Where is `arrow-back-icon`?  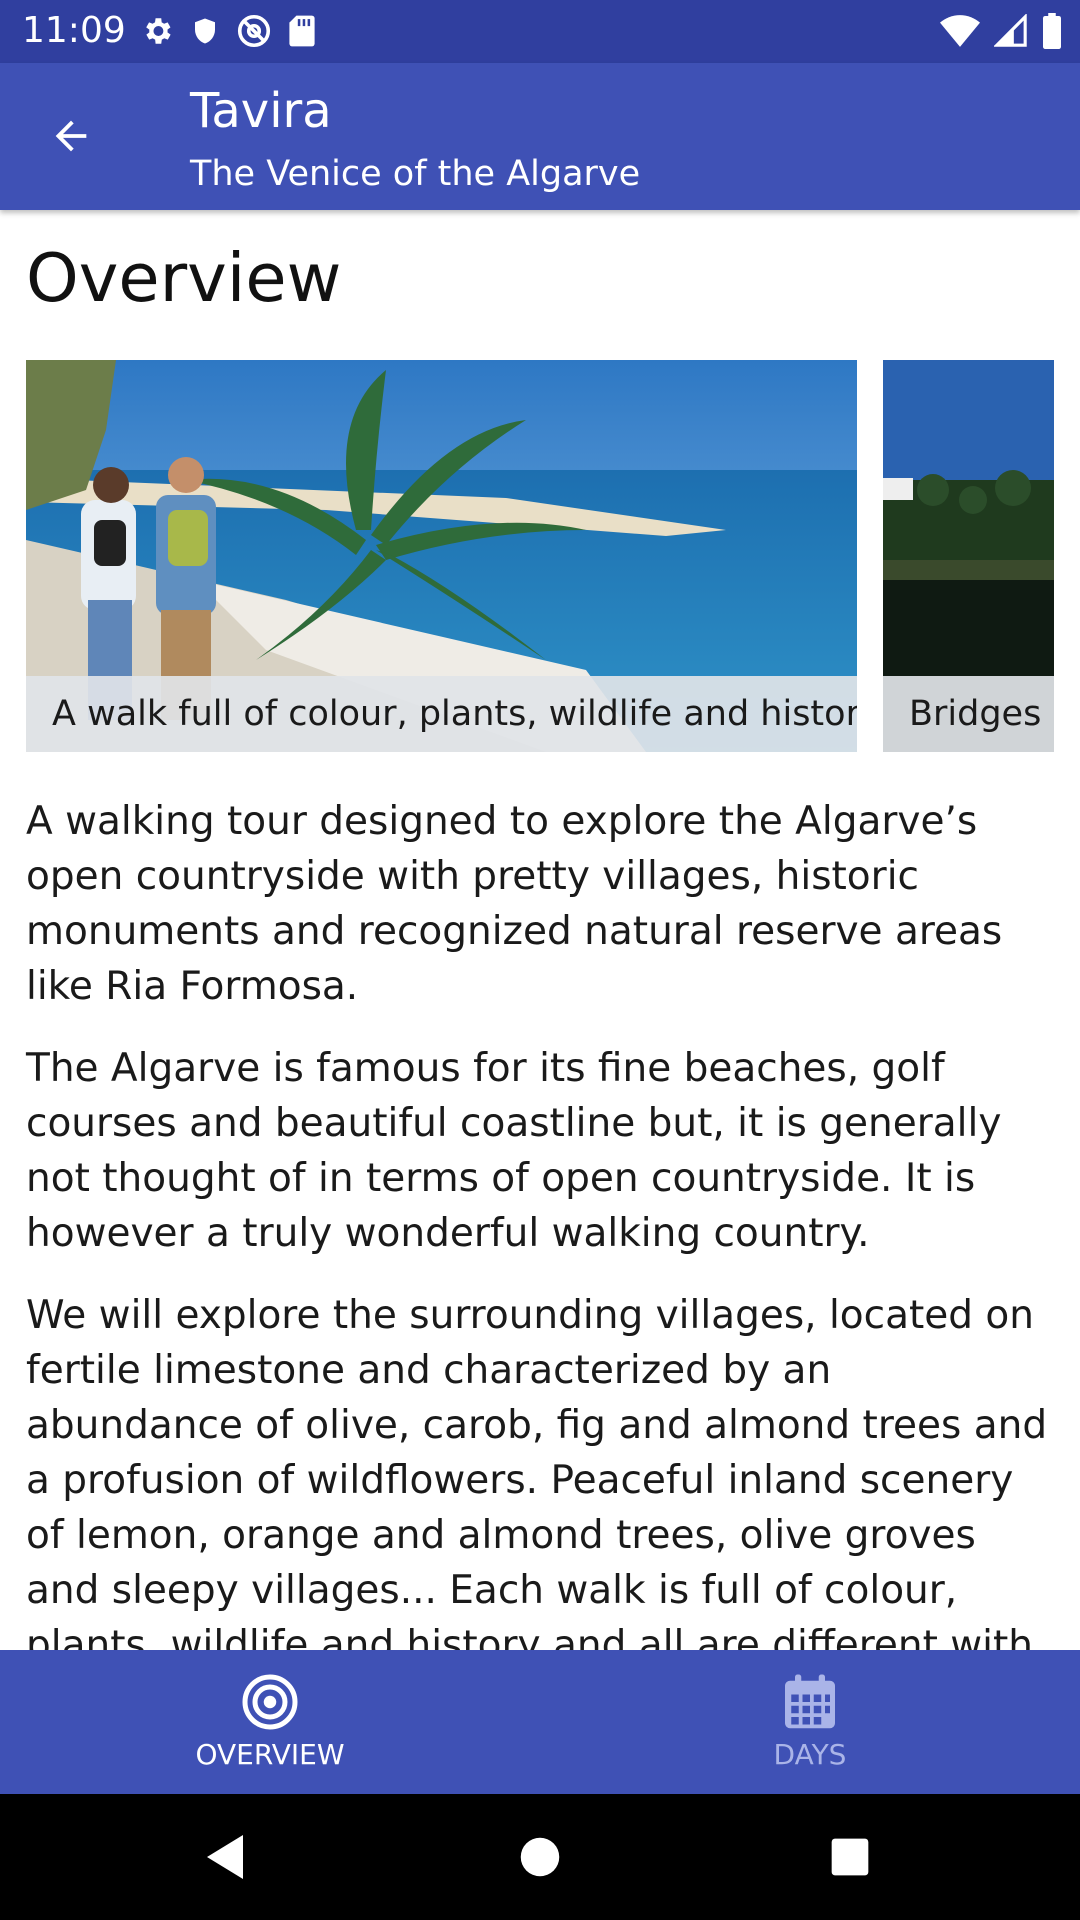
arrow-back-icon is located at coordinates (71, 136).